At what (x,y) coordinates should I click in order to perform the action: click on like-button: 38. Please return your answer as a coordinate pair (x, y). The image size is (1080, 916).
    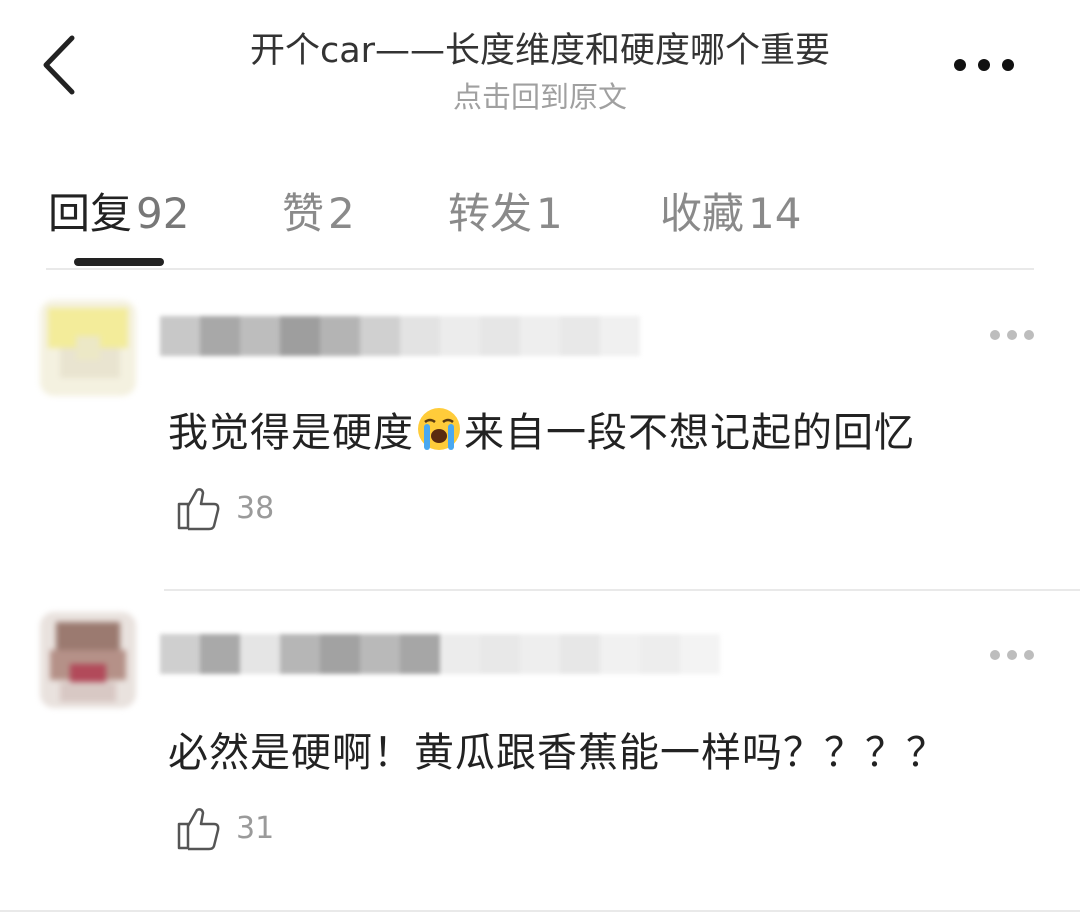
    Looking at the image, I should click on (225, 508).